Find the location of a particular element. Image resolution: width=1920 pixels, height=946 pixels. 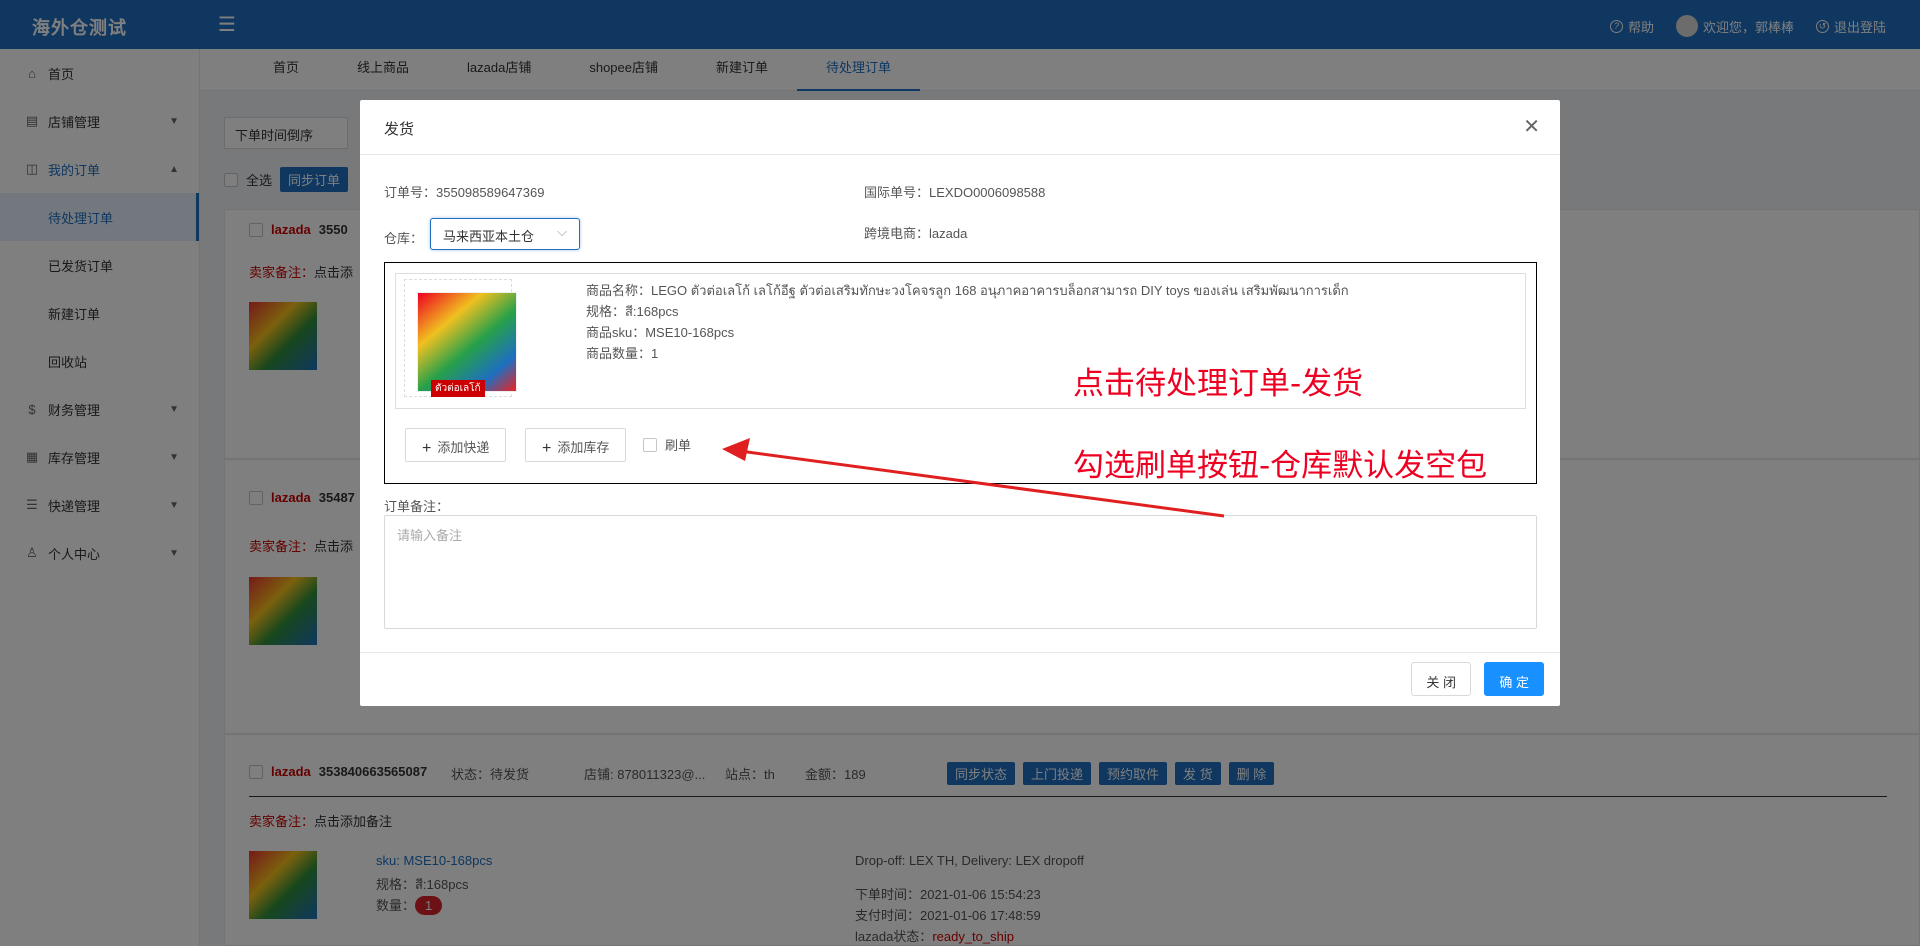

intl-number: 国际单号：LEXDO0006098588 is located at coordinates (955, 192).